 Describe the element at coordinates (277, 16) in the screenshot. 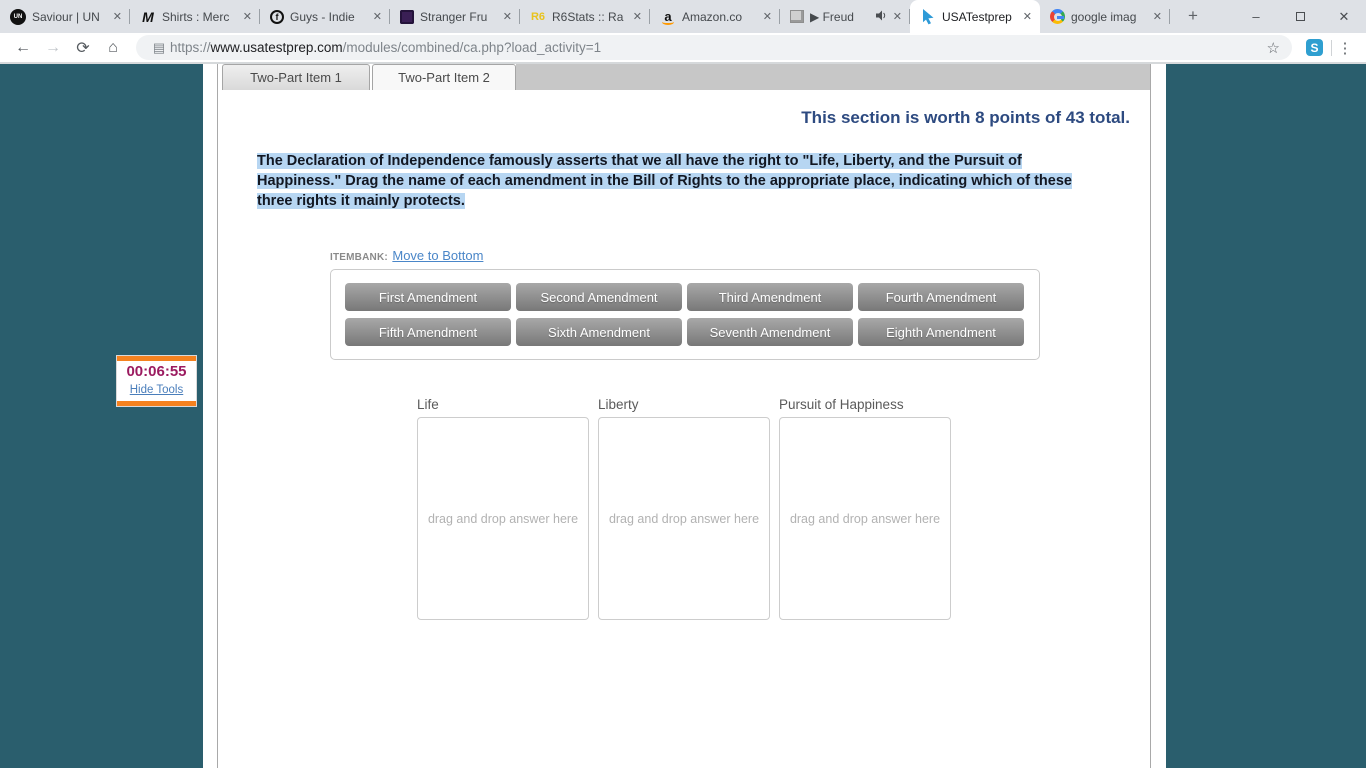

I see `guys-logo-icon: f` at that location.